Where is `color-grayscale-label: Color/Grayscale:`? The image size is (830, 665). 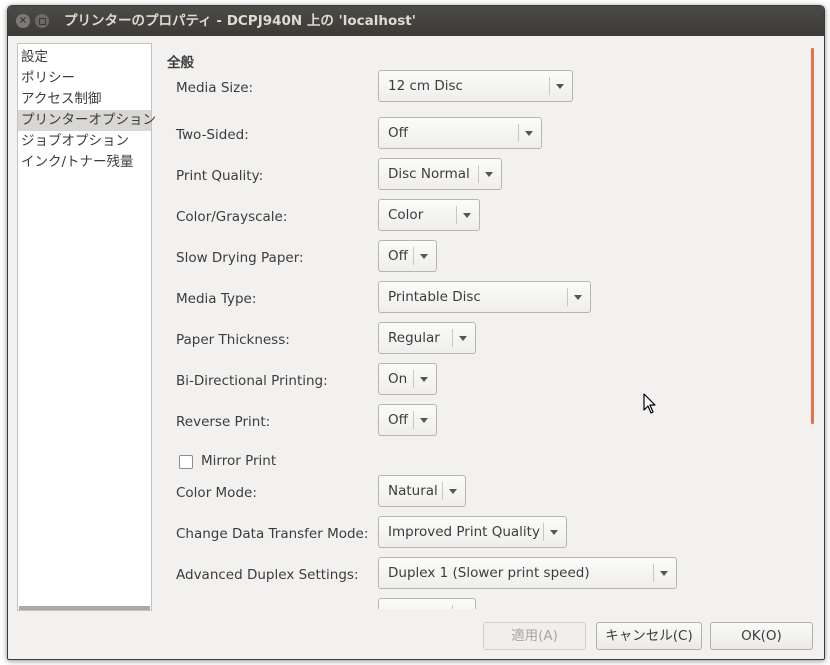 color-grayscale-label: Color/Grayscale: is located at coordinates (232, 217).